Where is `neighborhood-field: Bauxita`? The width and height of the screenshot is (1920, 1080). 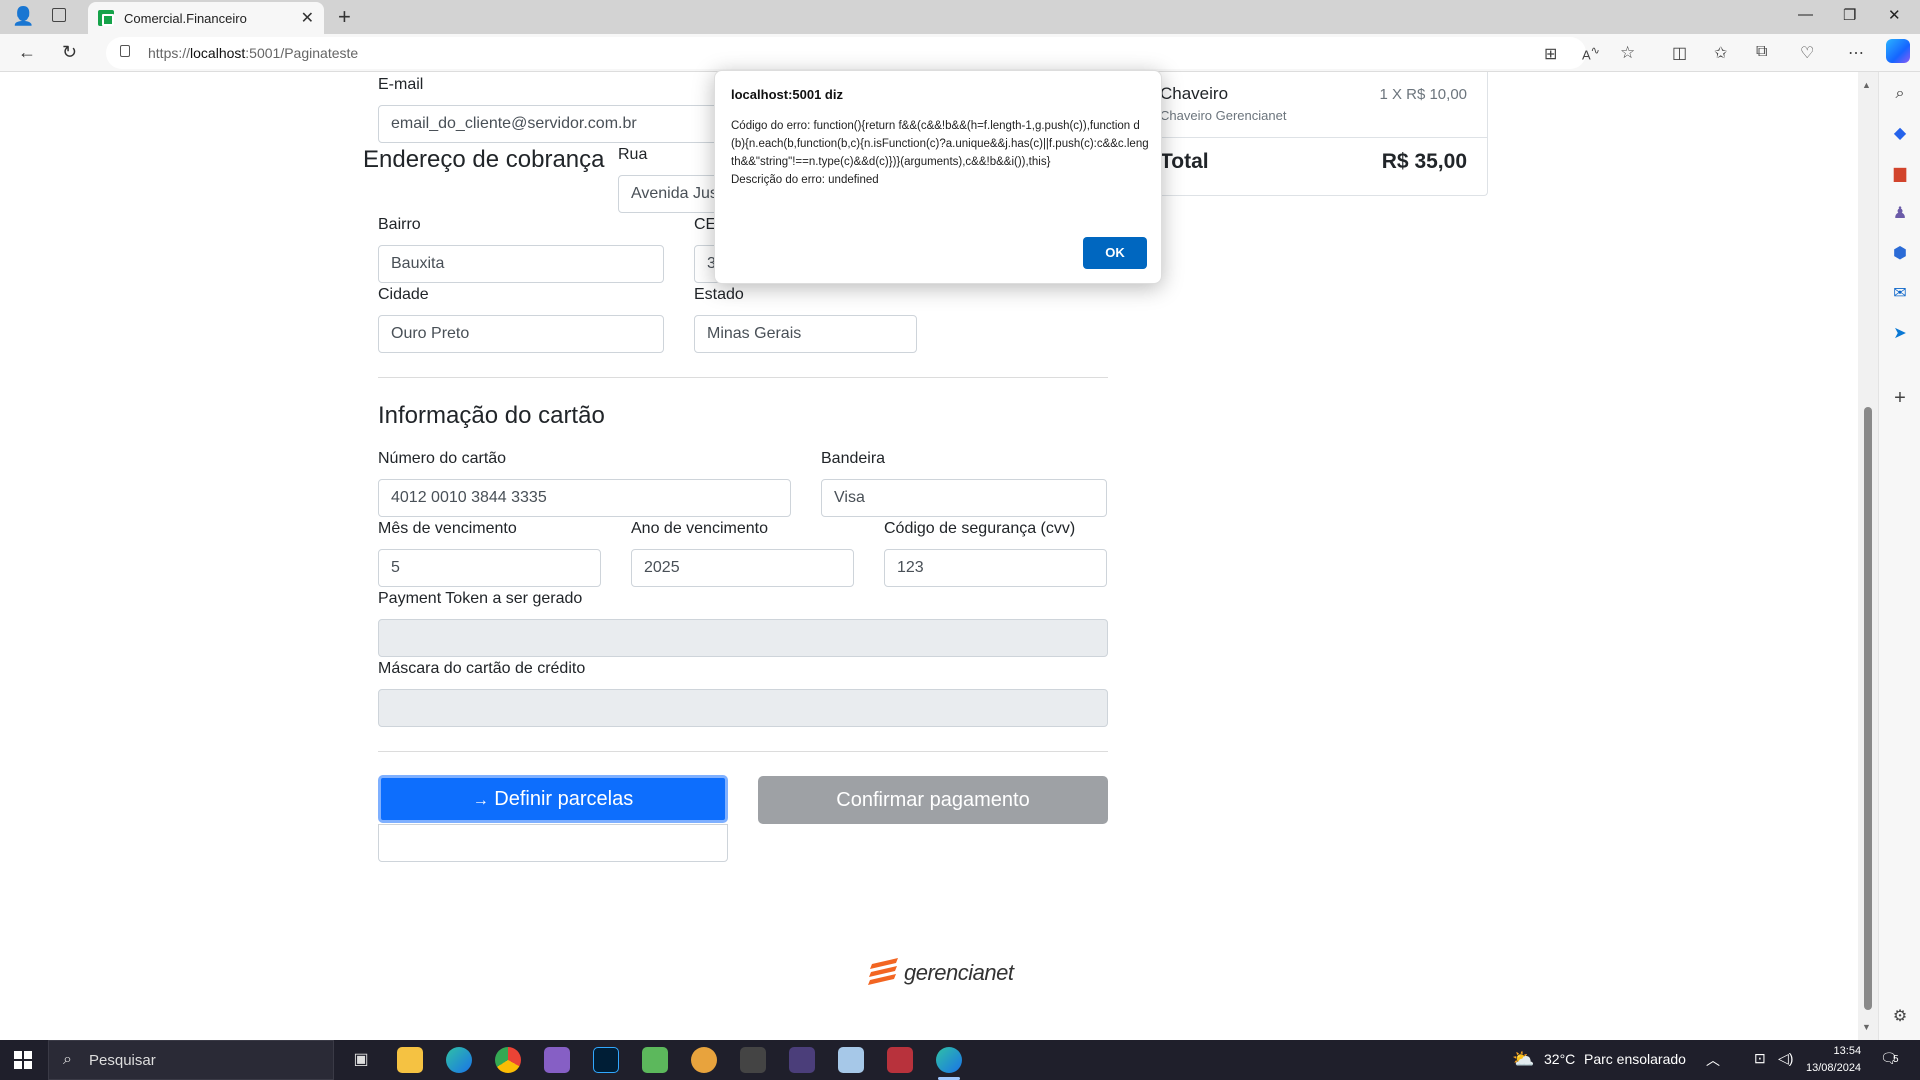
neighborhood-field: Bauxita is located at coordinates (521, 264).